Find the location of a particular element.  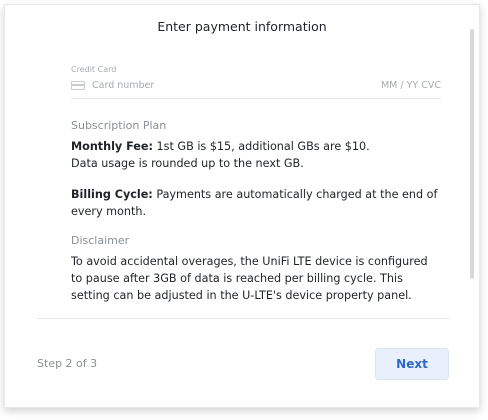

monthly-fee-value: 1st GB is $15, additional GBs are $10. is located at coordinates (263, 146).